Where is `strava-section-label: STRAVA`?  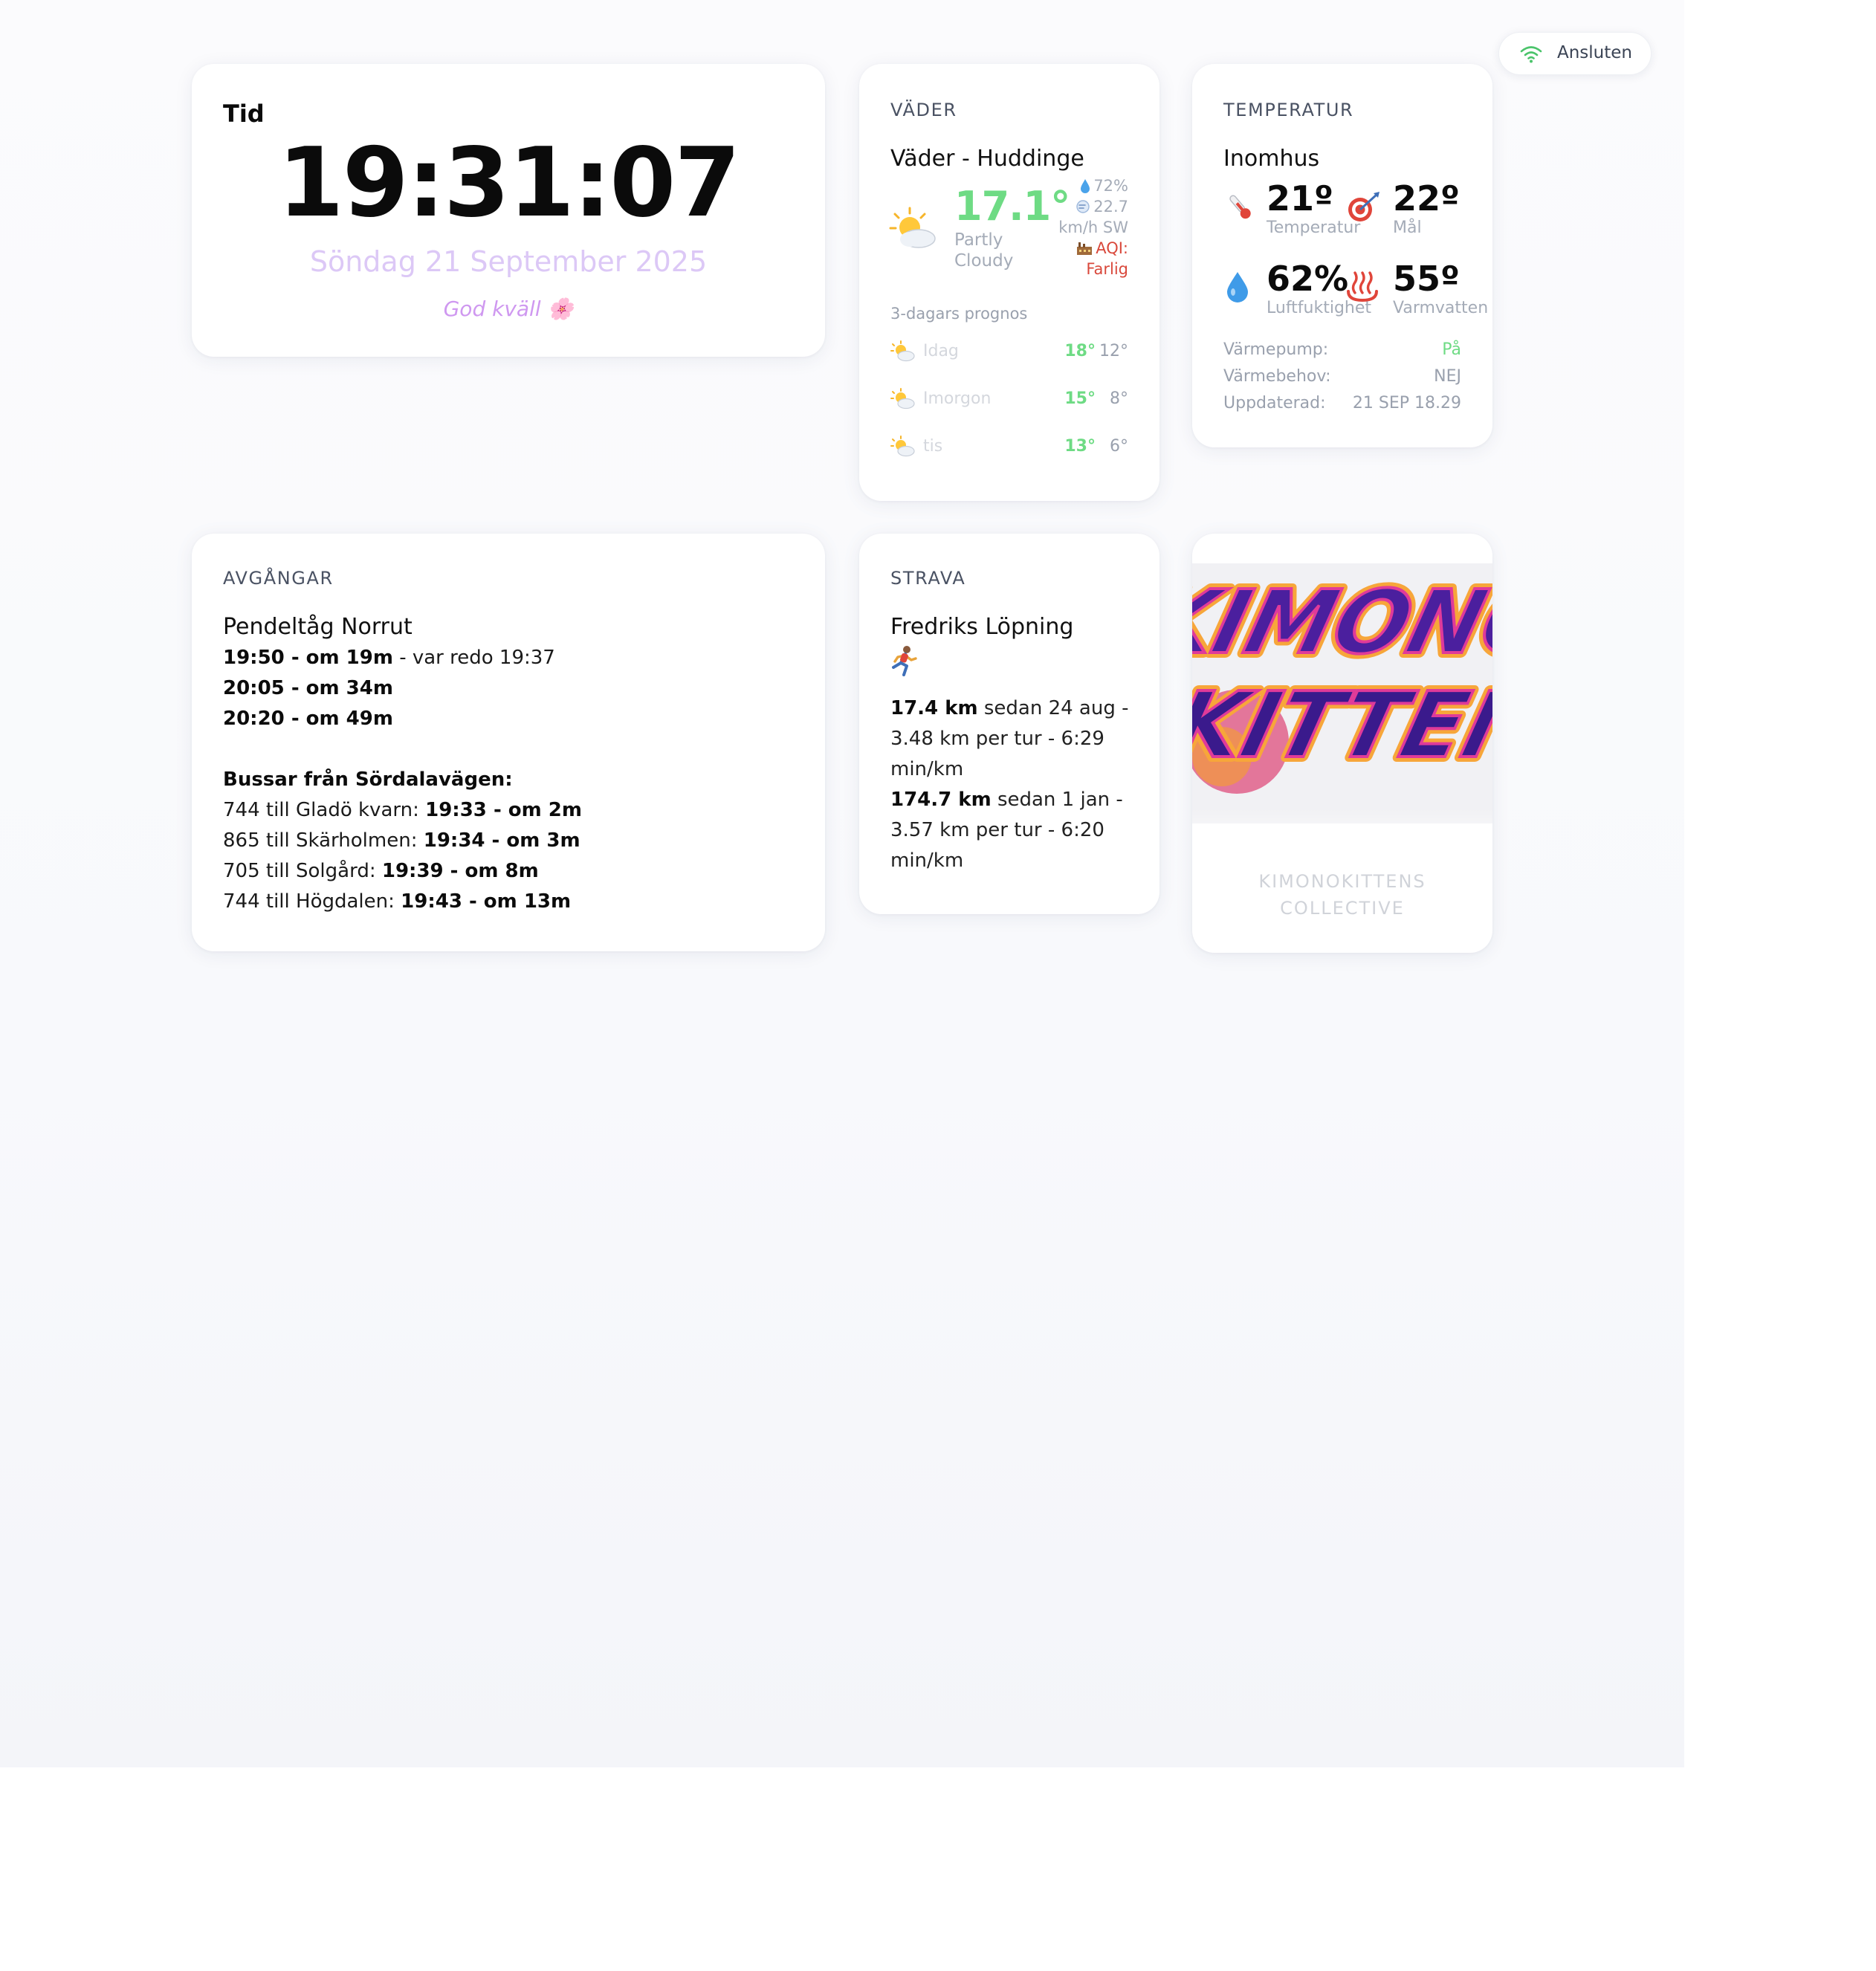
strava-section-label: STRAVA is located at coordinates (928, 578).